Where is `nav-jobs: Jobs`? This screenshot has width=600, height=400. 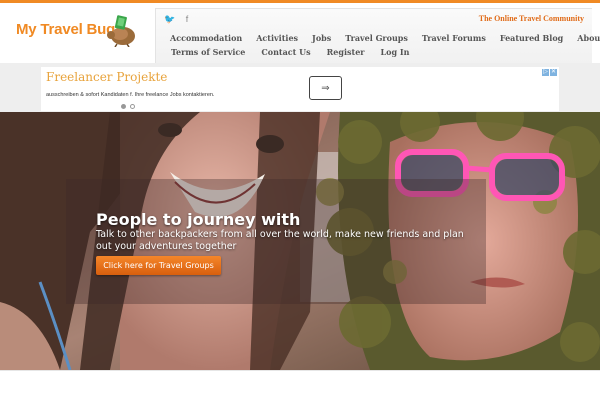 nav-jobs: Jobs is located at coordinates (321, 38).